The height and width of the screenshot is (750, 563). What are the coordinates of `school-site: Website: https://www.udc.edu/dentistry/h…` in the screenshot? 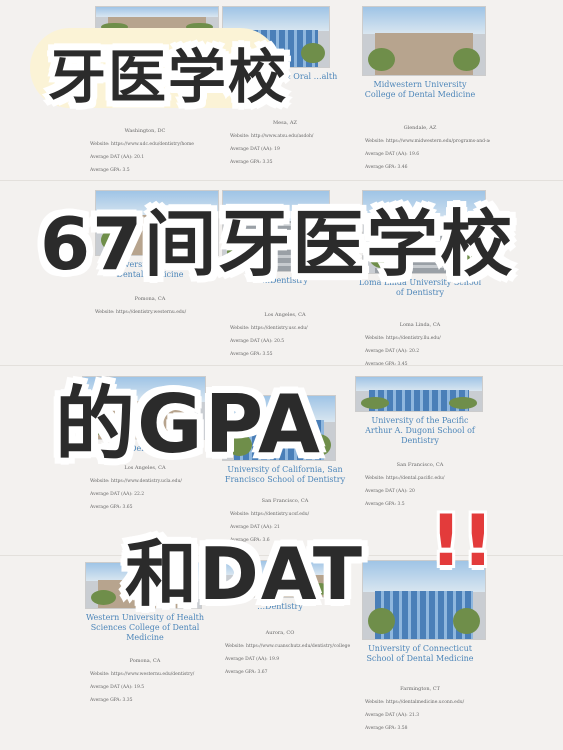 It's located at (152, 144).